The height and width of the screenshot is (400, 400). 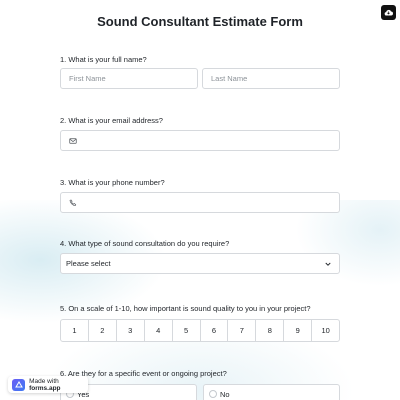 What do you see at coordinates (325, 330) in the screenshot?
I see `scale-option-10: 10` at bounding box center [325, 330].